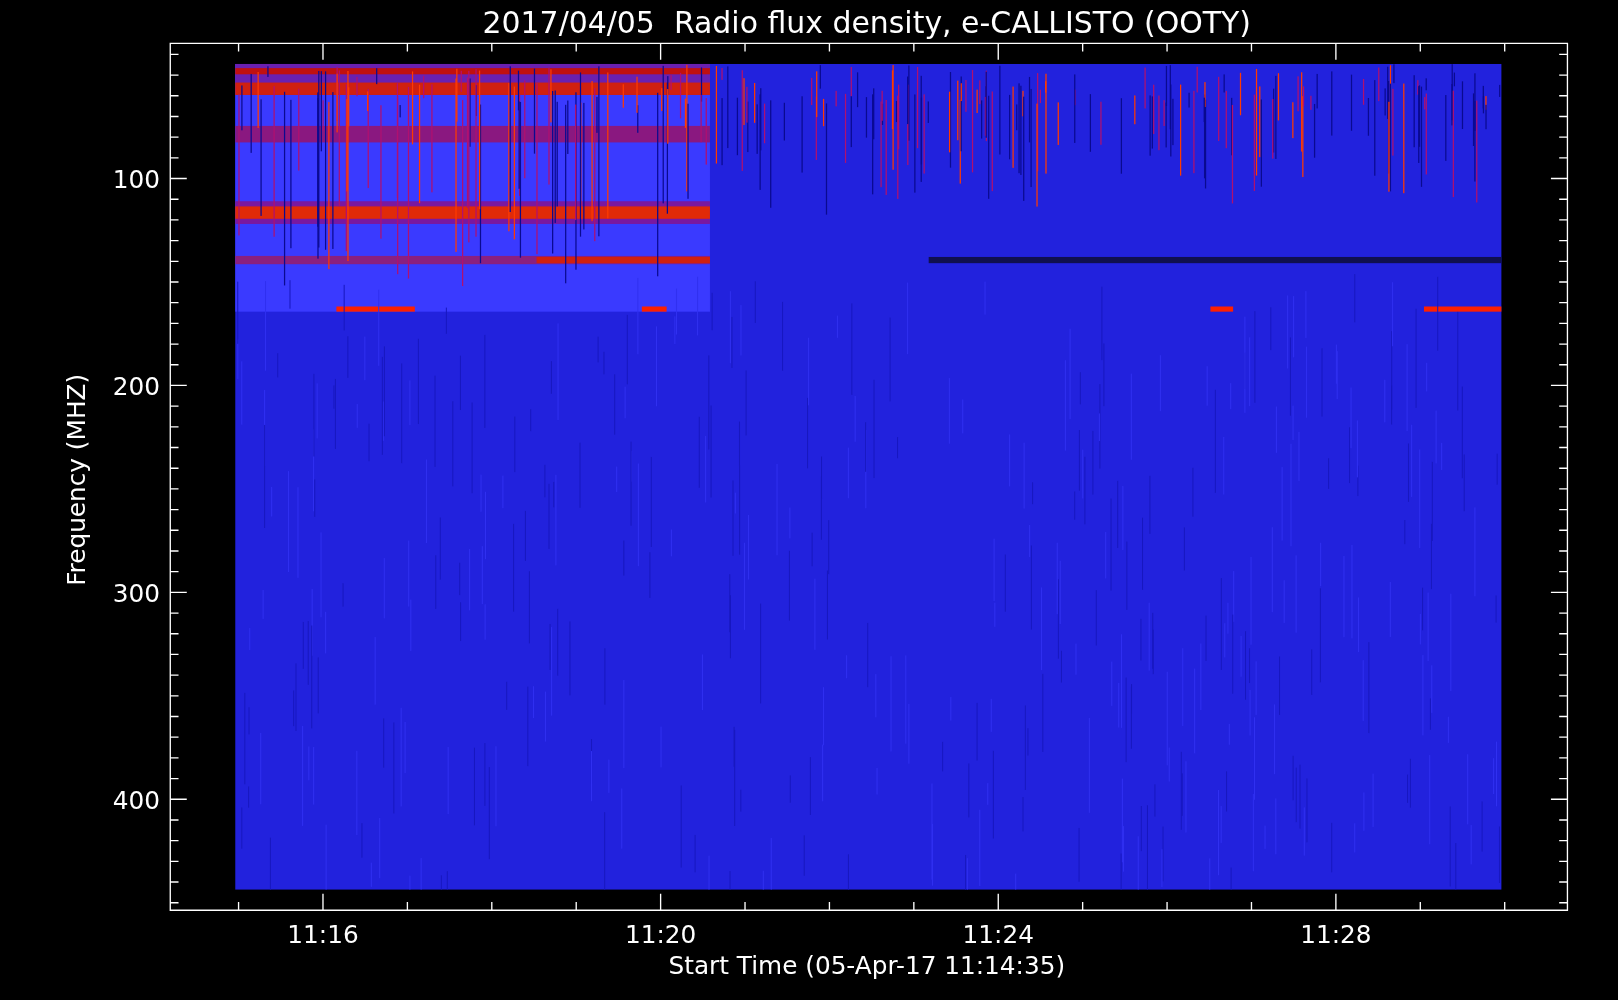  What do you see at coordinates (1336, 935) in the screenshot?
I see `x-tick-label: 11:28` at bounding box center [1336, 935].